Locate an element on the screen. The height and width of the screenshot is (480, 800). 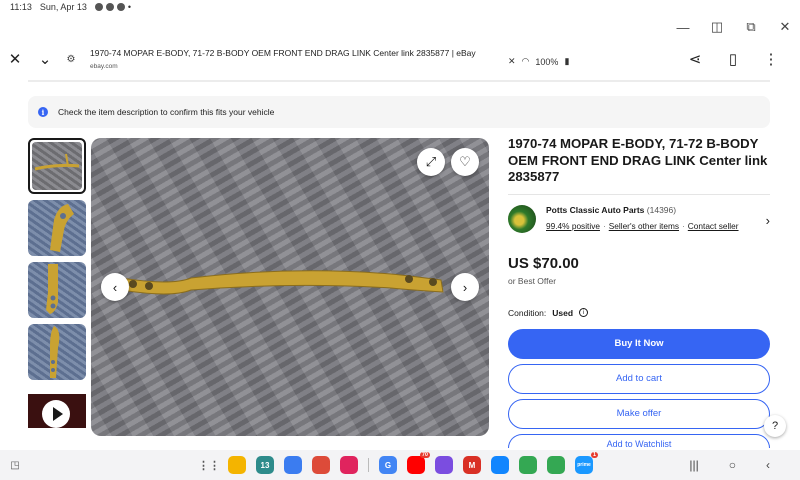
condition-value: Used is located at coordinates (563, 312).